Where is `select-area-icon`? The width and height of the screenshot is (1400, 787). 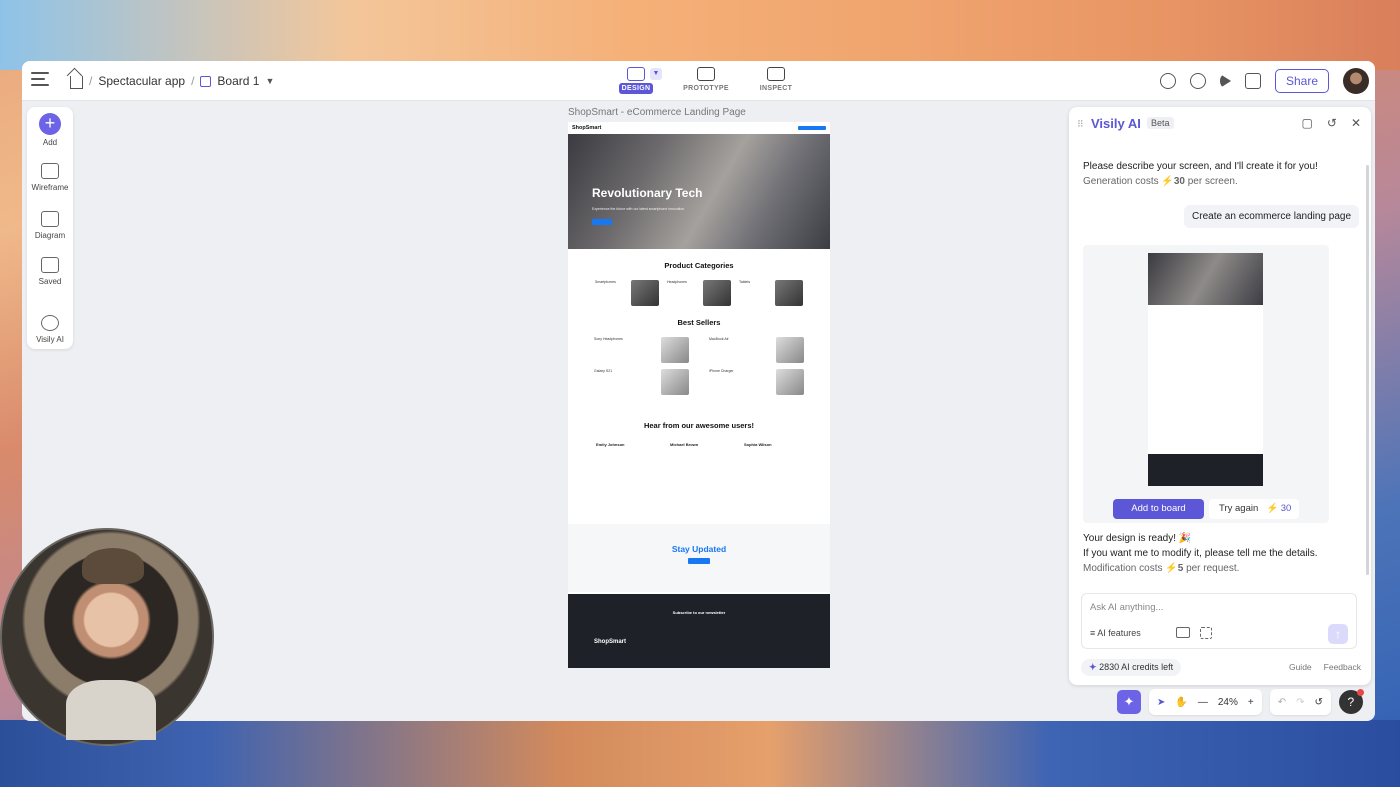 select-area-icon is located at coordinates (1206, 633).